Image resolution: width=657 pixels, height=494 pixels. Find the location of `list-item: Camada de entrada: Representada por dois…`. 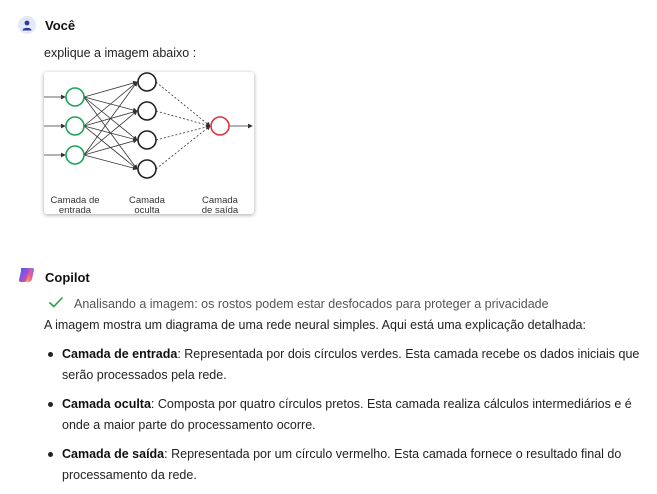

list-item: Camada de entrada: Representada por dois… is located at coordinates (346, 365).